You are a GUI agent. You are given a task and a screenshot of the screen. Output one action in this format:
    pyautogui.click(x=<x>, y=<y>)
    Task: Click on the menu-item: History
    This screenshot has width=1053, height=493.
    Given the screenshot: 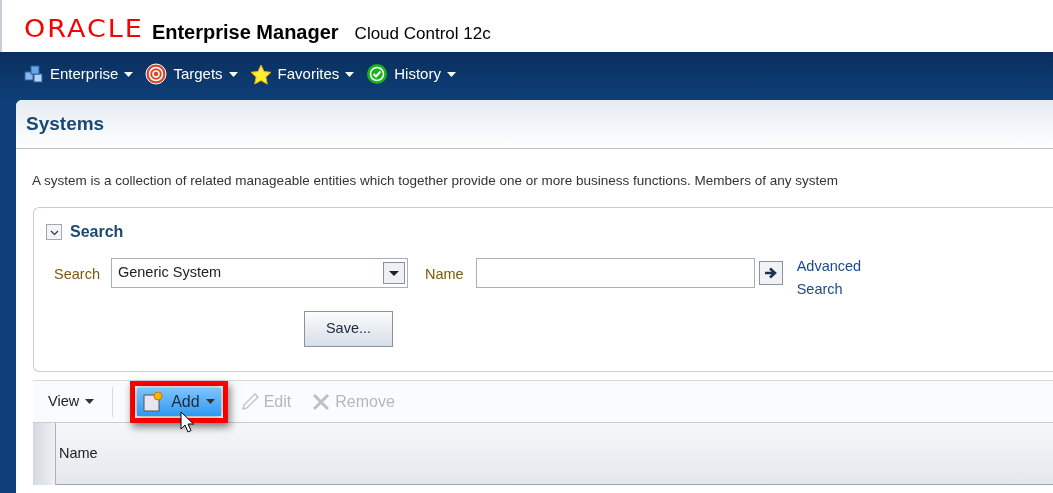 What is the action you would take?
    pyautogui.click(x=411, y=74)
    